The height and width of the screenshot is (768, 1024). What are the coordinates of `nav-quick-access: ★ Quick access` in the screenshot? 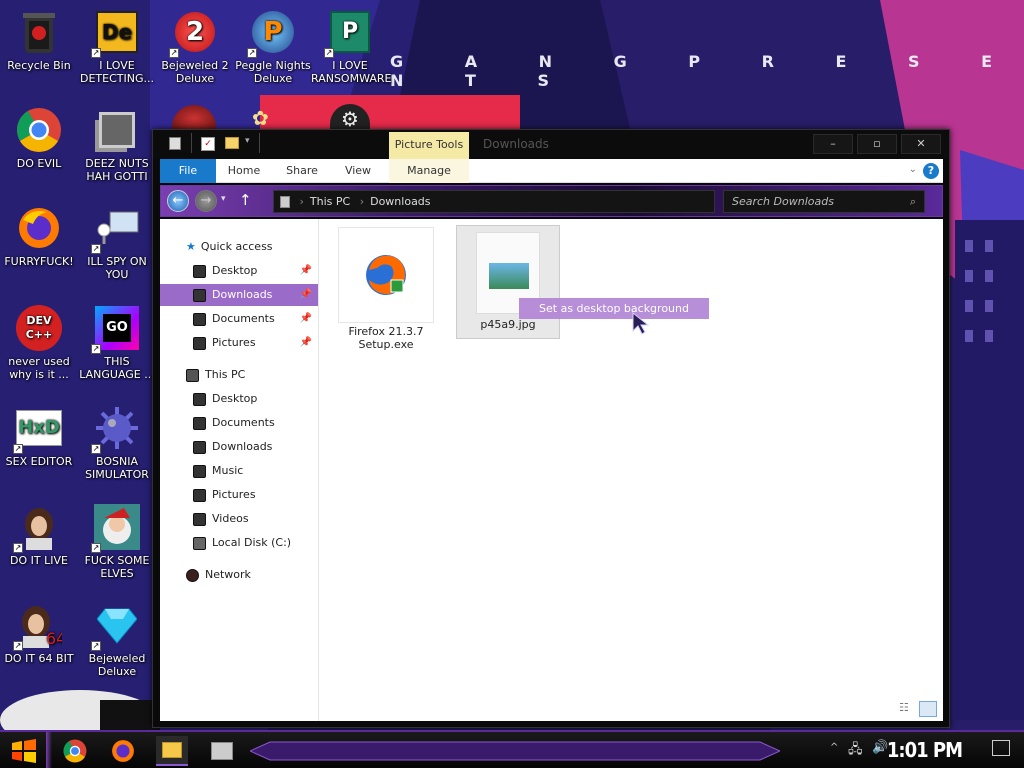 It's located at (251, 247).